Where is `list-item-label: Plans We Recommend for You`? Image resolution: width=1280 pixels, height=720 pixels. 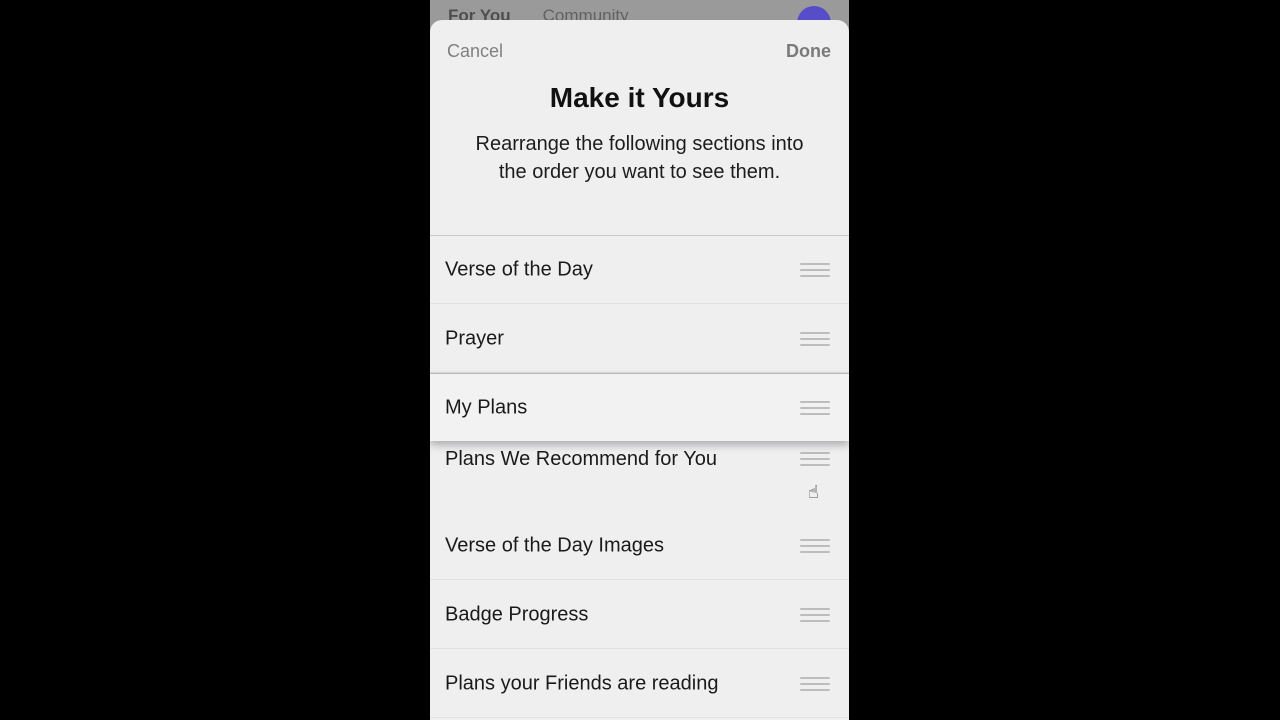
list-item-label: Plans We Recommend for You is located at coordinates (581, 459).